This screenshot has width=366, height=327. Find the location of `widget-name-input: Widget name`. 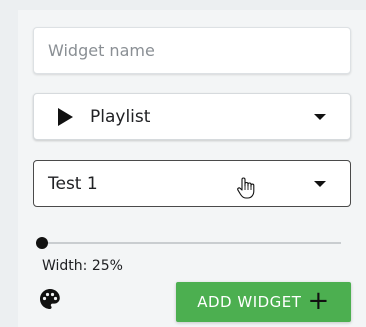

widget-name-input: Widget name is located at coordinates (192, 50).